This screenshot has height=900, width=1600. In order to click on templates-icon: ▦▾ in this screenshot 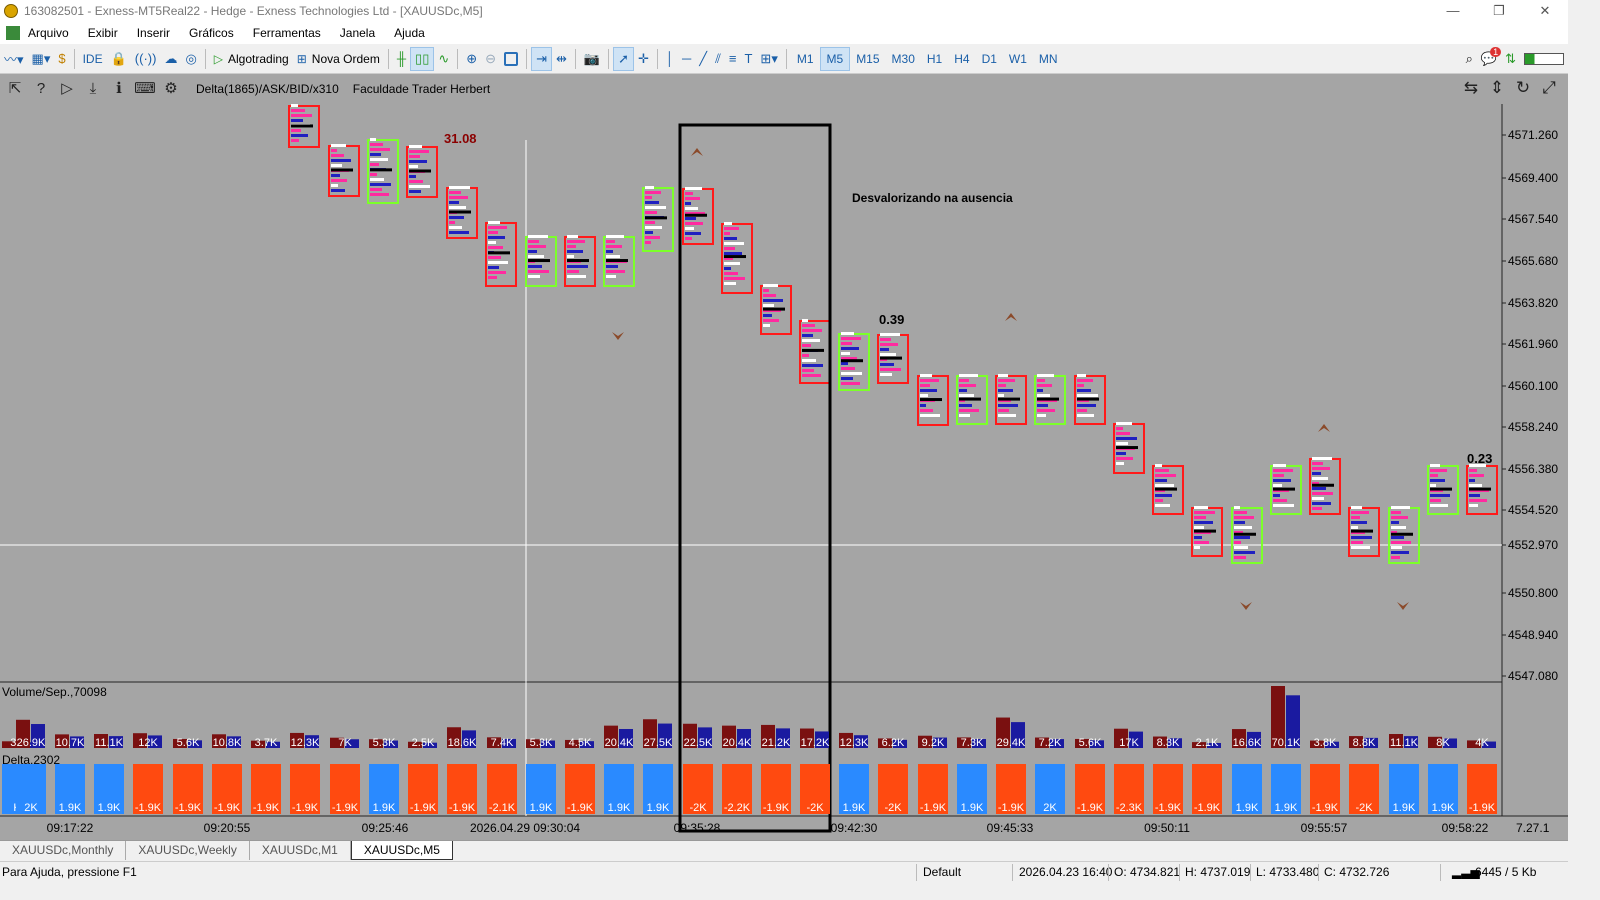, I will do `click(41, 59)`.